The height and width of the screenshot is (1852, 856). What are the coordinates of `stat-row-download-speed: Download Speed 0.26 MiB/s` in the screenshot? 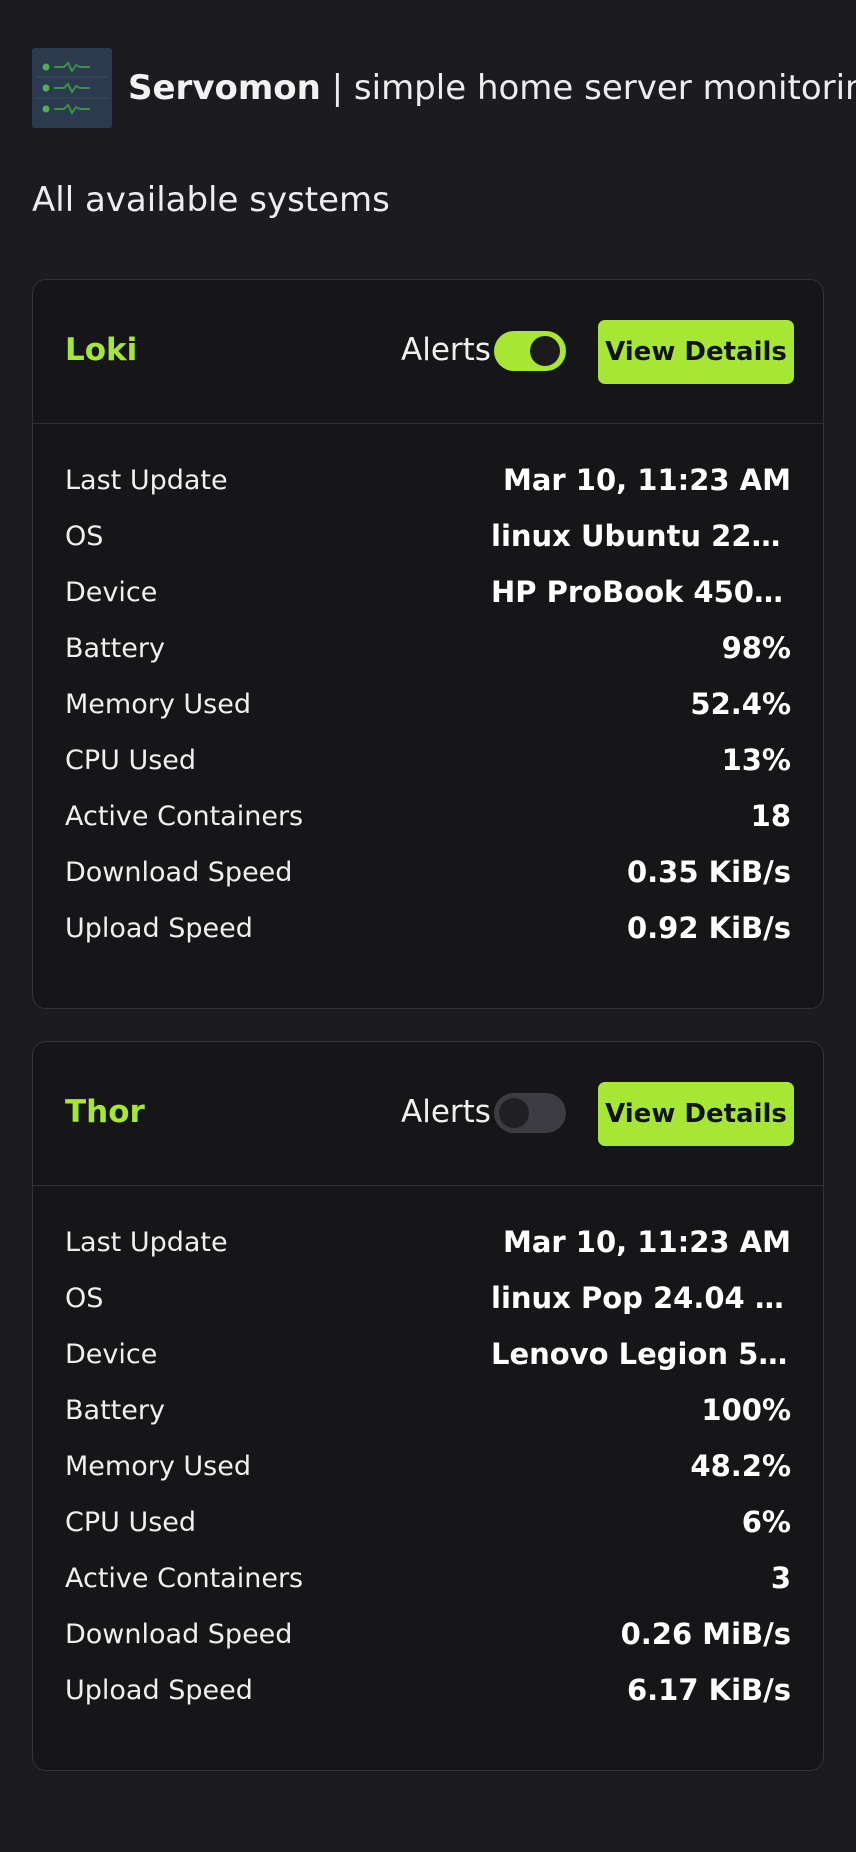 It's located at (428, 1634).